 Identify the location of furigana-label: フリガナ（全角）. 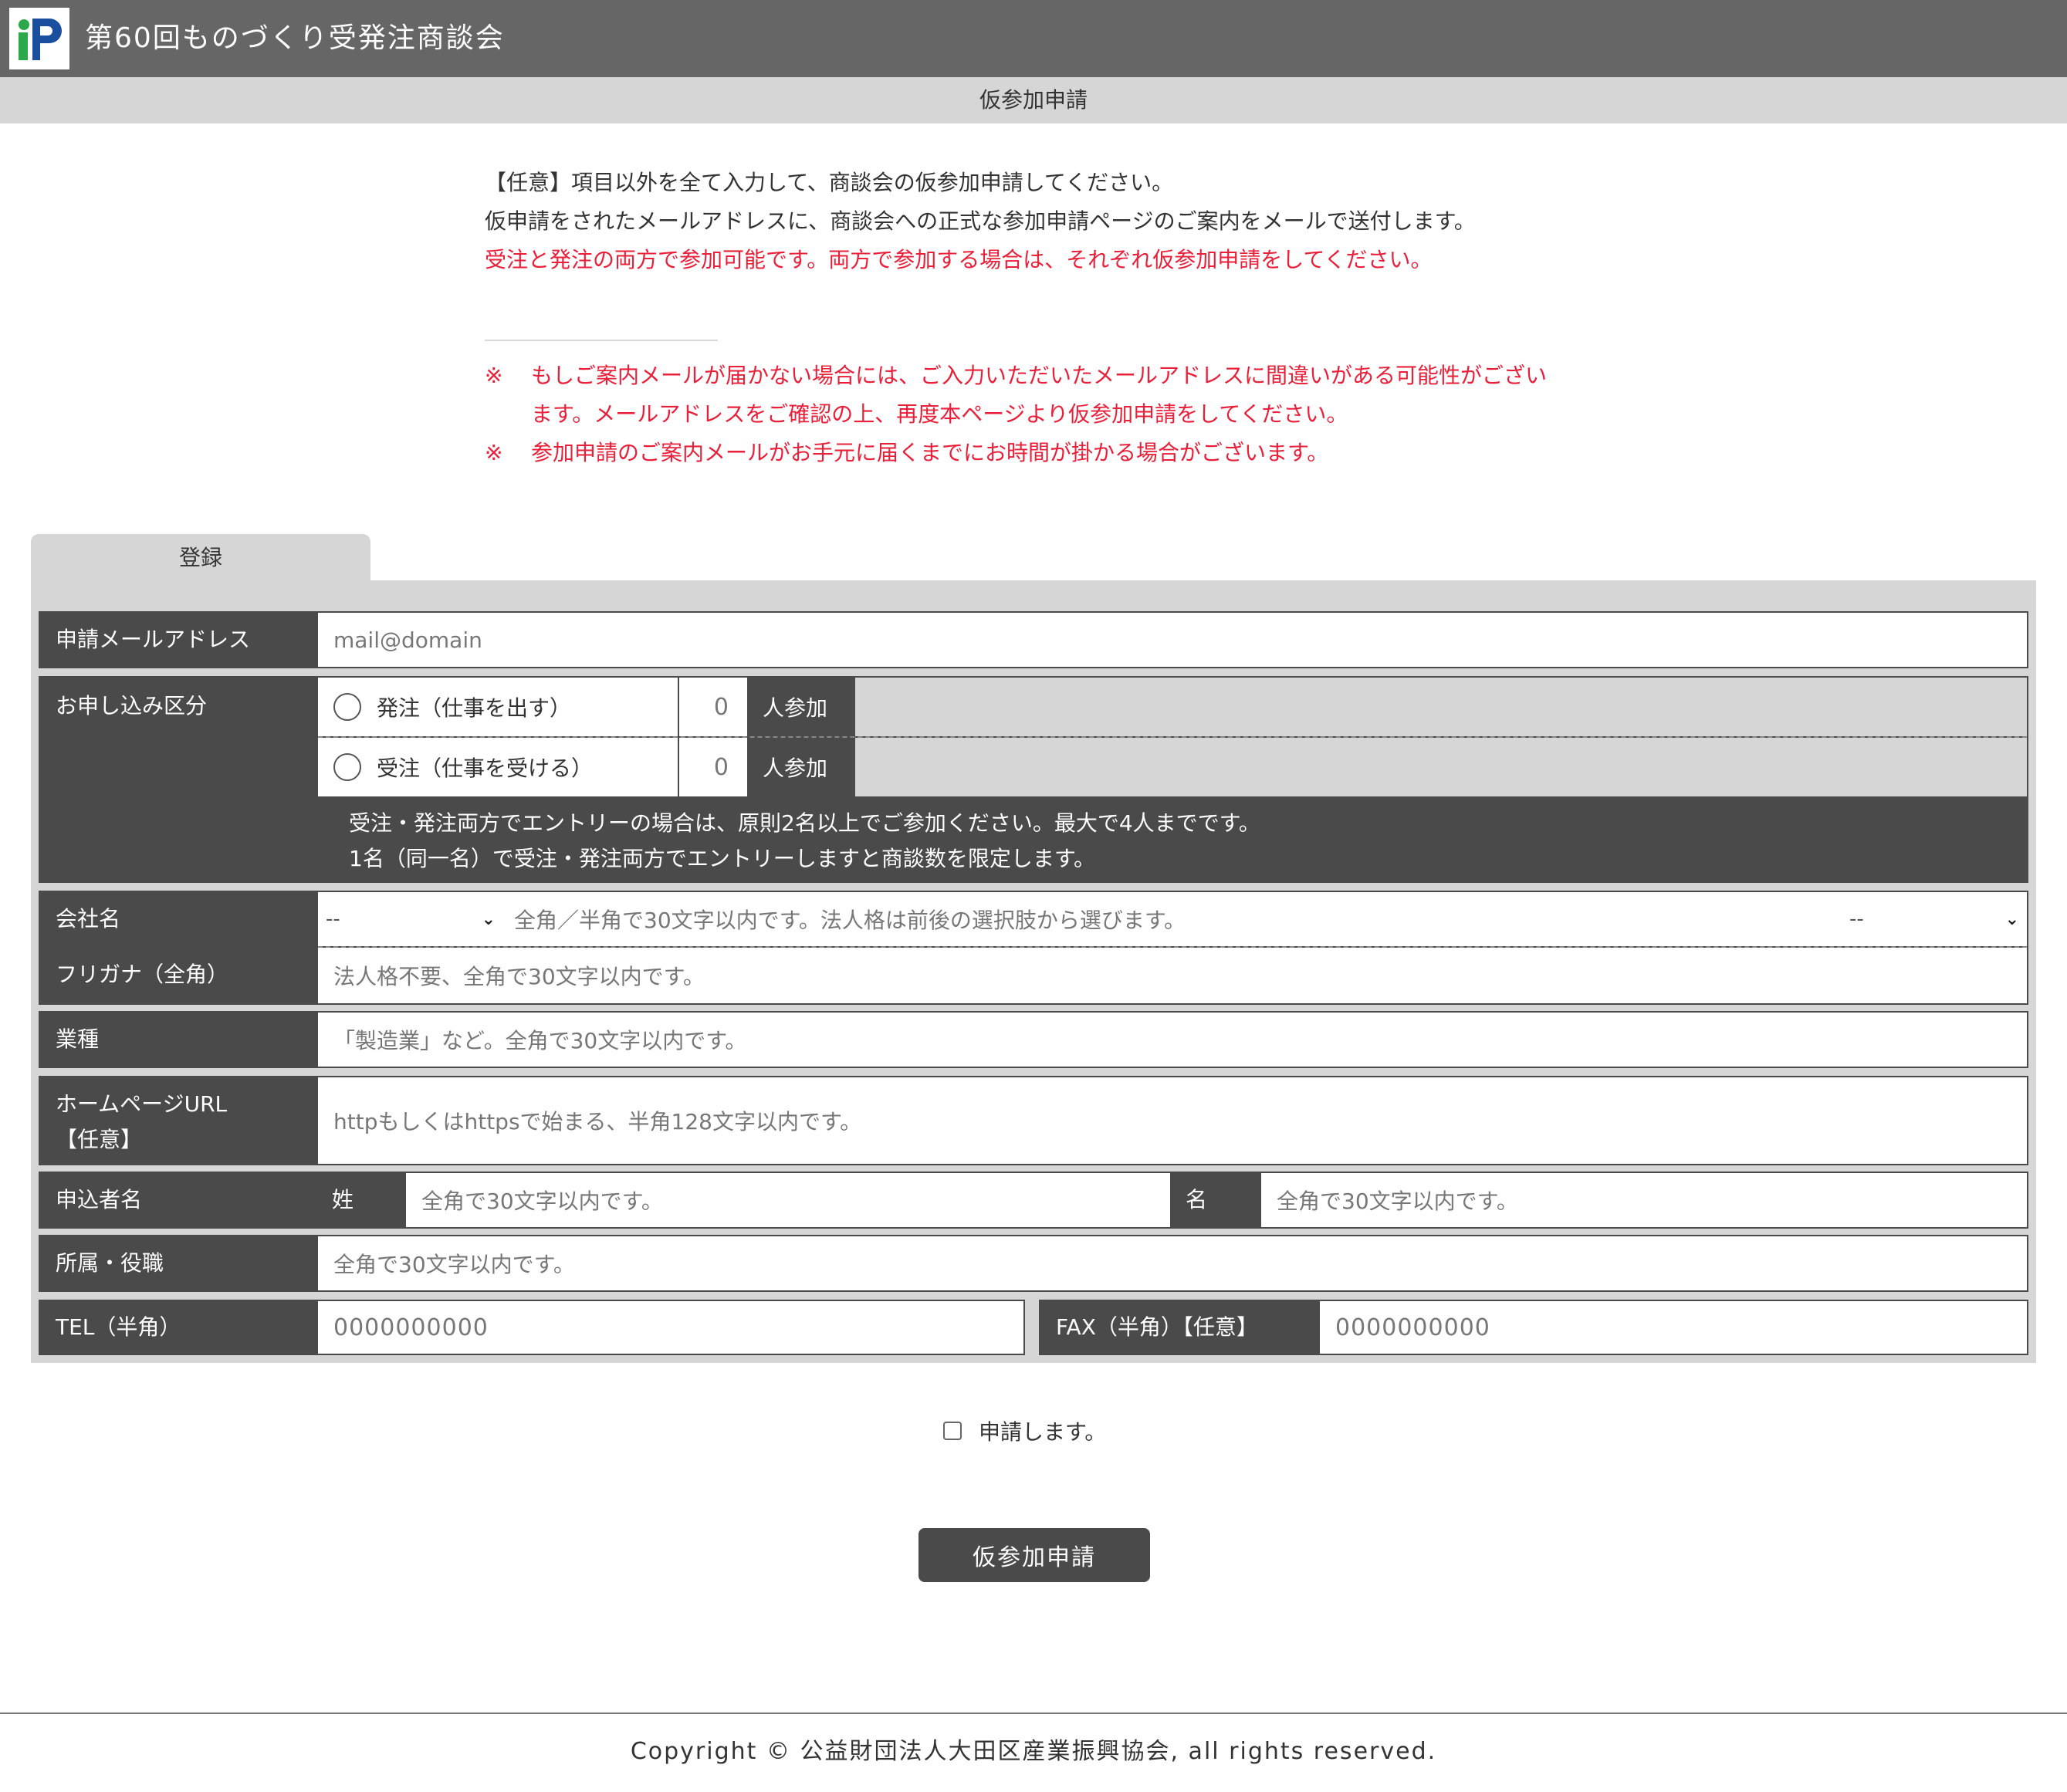
(142, 974).